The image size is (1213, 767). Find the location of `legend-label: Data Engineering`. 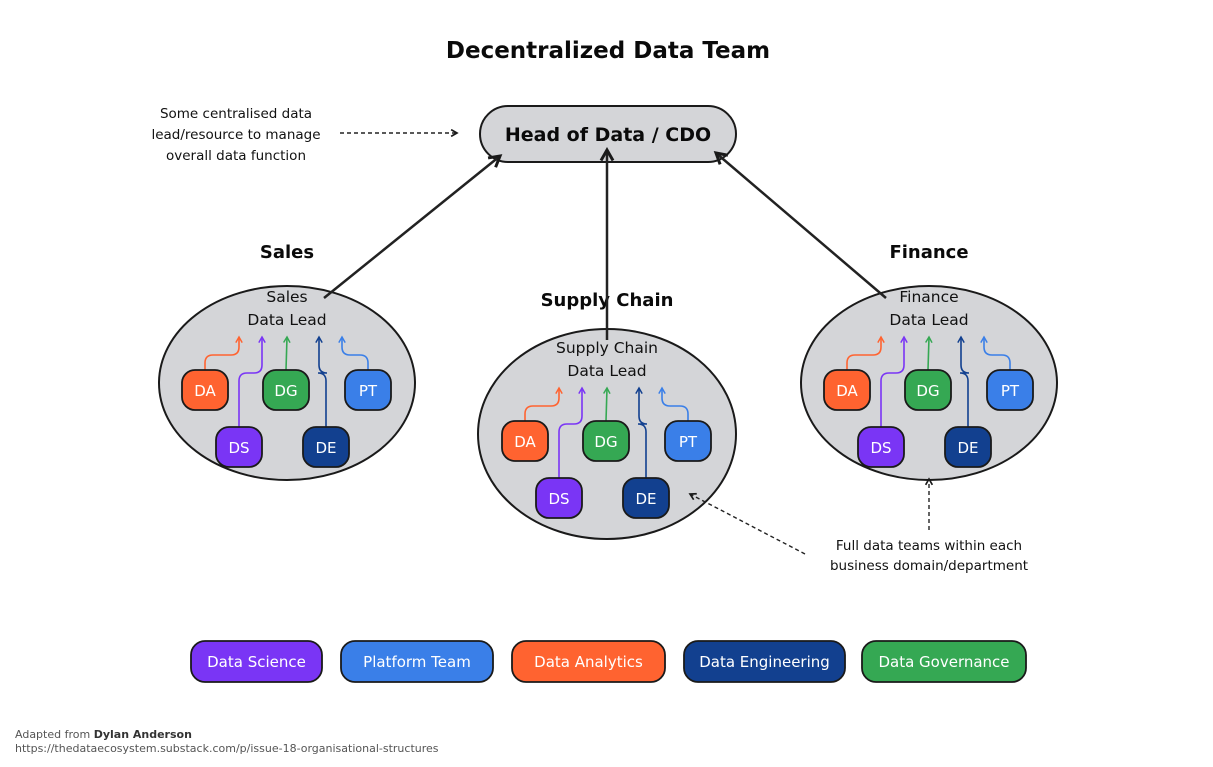

legend-label: Data Engineering is located at coordinates (764, 662).